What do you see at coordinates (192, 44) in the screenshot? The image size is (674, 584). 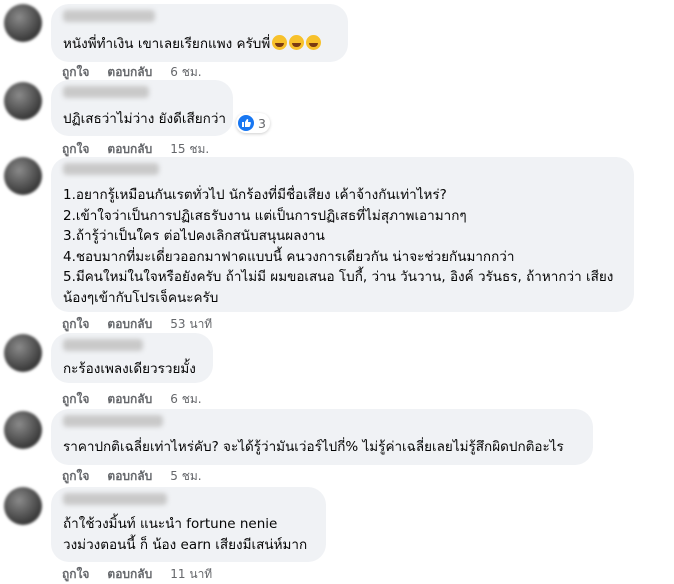 I see `comment-text: หนังพี่ทำเงิน เขาเลยเรียกแพง ครับพี่` at bounding box center [192, 44].